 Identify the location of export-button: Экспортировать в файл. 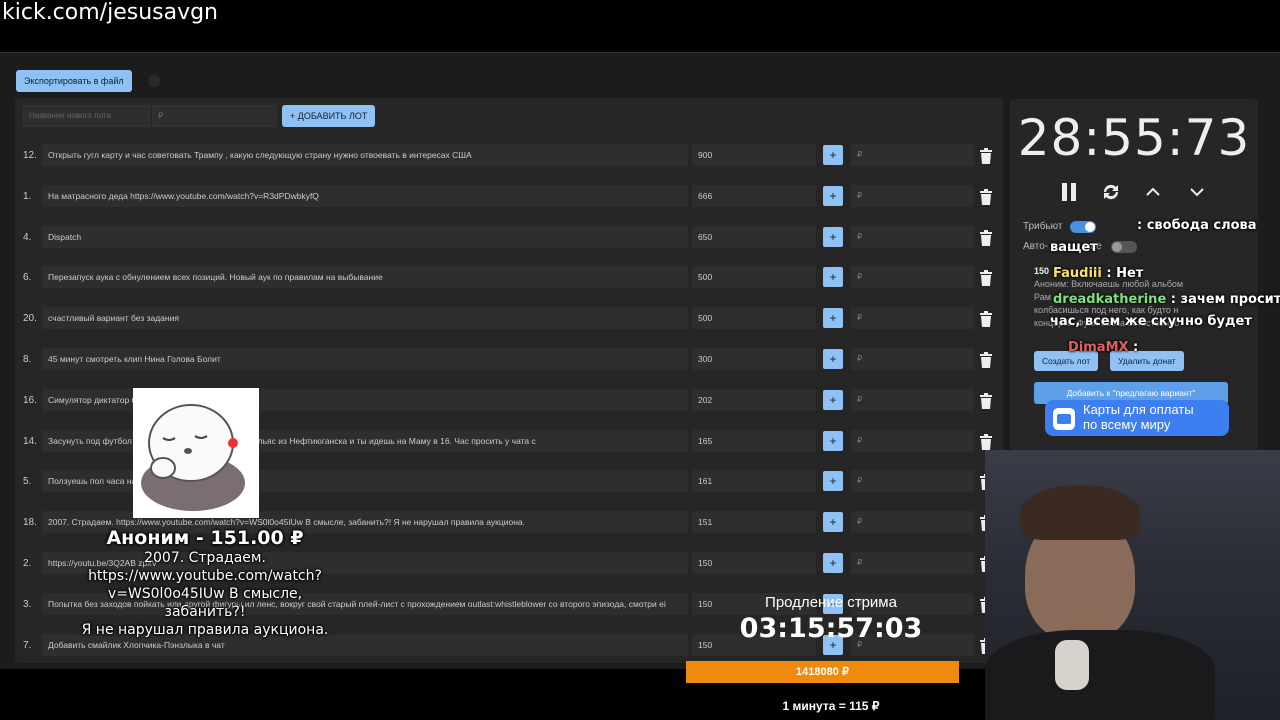
(74, 81).